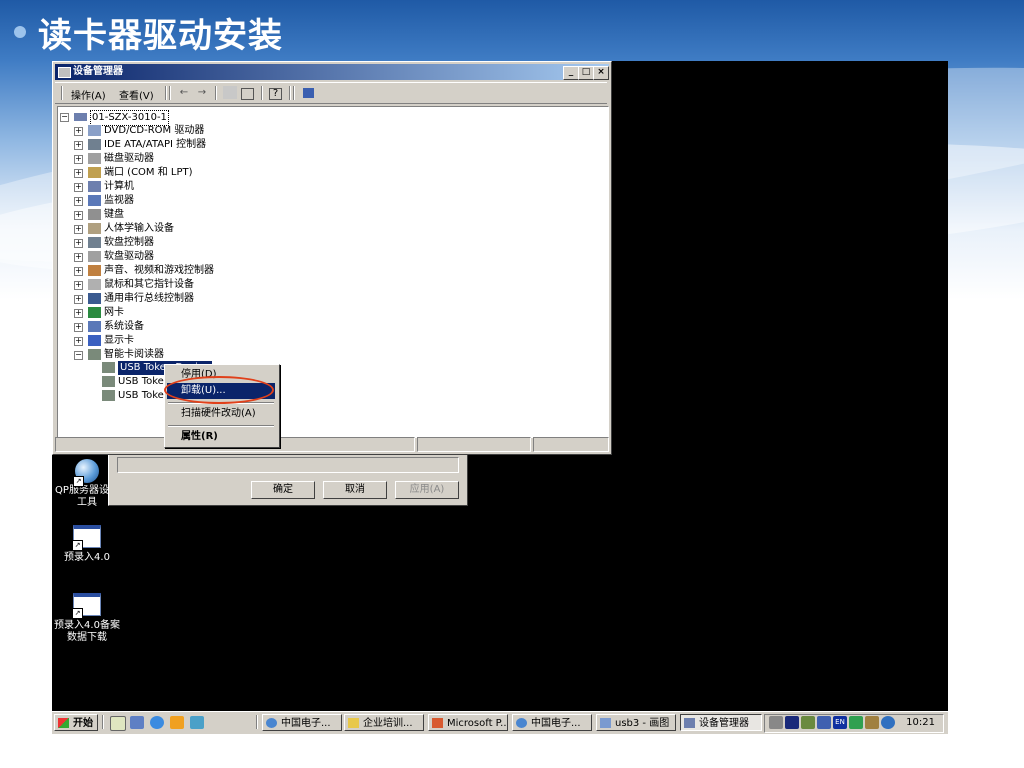 This screenshot has width=1024, height=768. What do you see at coordinates (332, 72) in the screenshot?
I see `title-bar: 设备管理器 _ □ ×` at bounding box center [332, 72].